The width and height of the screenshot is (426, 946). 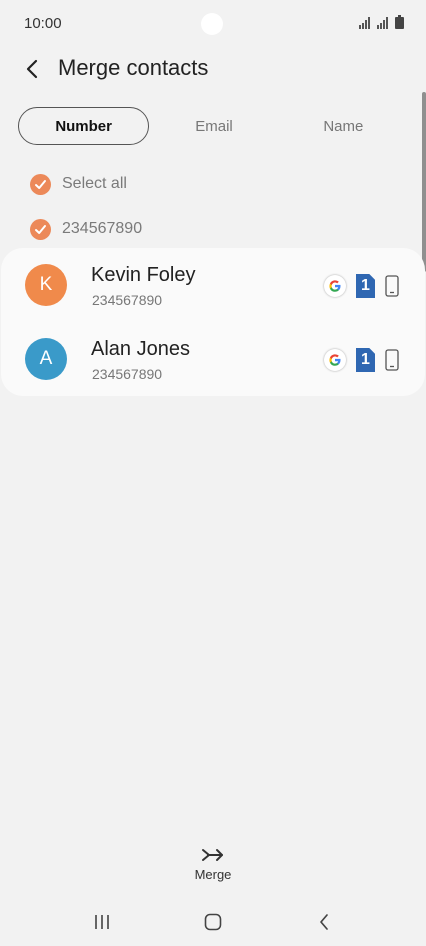 I want to click on page-title: Merge contacts, so click(x=133, y=67).